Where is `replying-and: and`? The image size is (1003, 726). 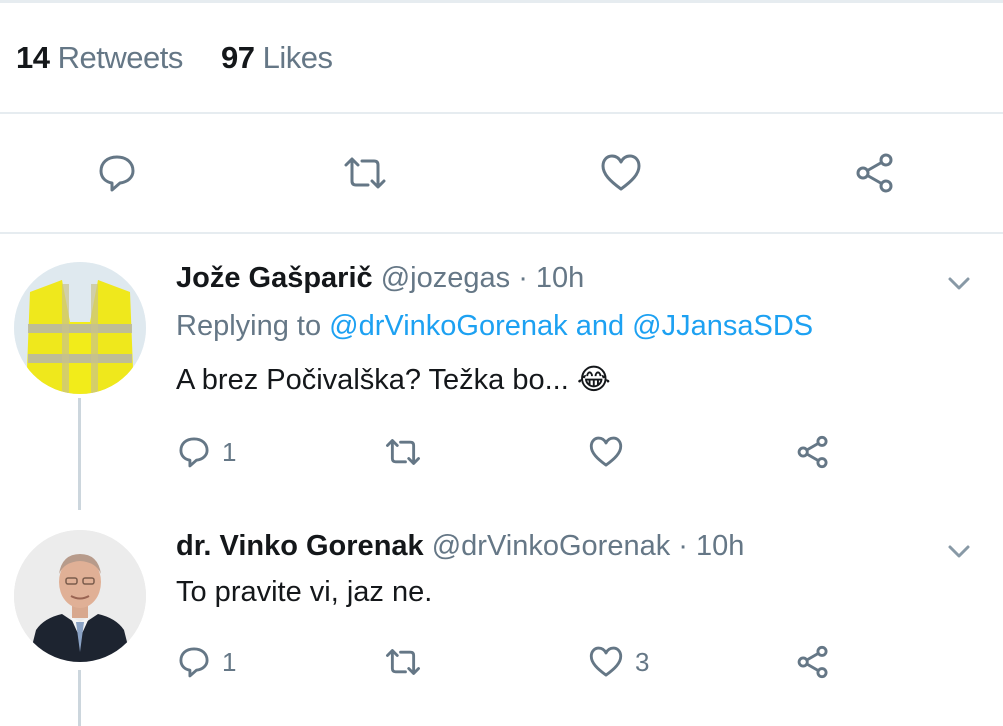
replying-and: and is located at coordinates (600, 326).